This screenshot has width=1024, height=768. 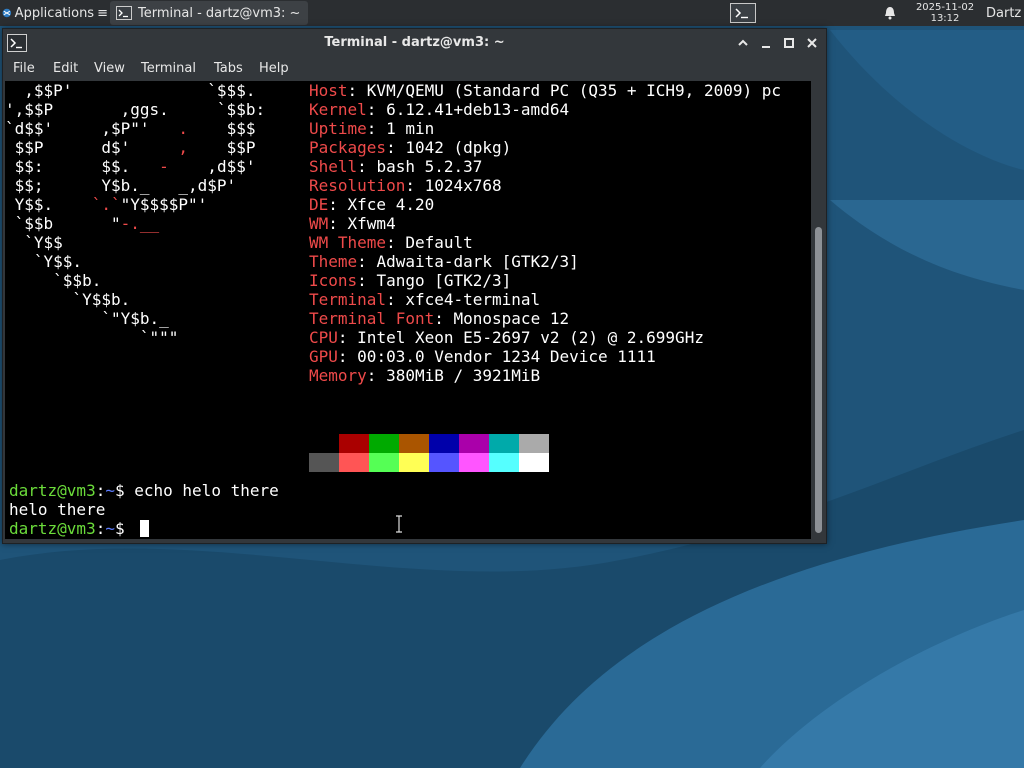 What do you see at coordinates (391, 242) in the screenshot?
I see `info-line: WM Theme: Default` at bounding box center [391, 242].